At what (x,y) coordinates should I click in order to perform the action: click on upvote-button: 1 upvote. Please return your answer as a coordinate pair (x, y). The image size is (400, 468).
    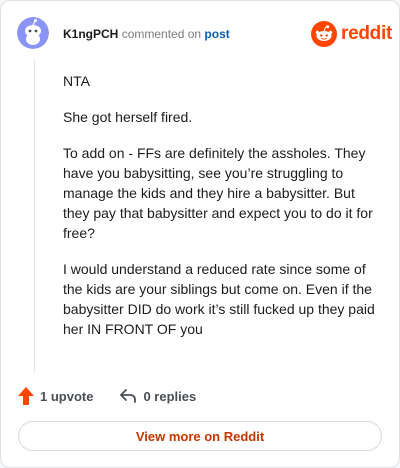
    Looking at the image, I should click on (55, 396).